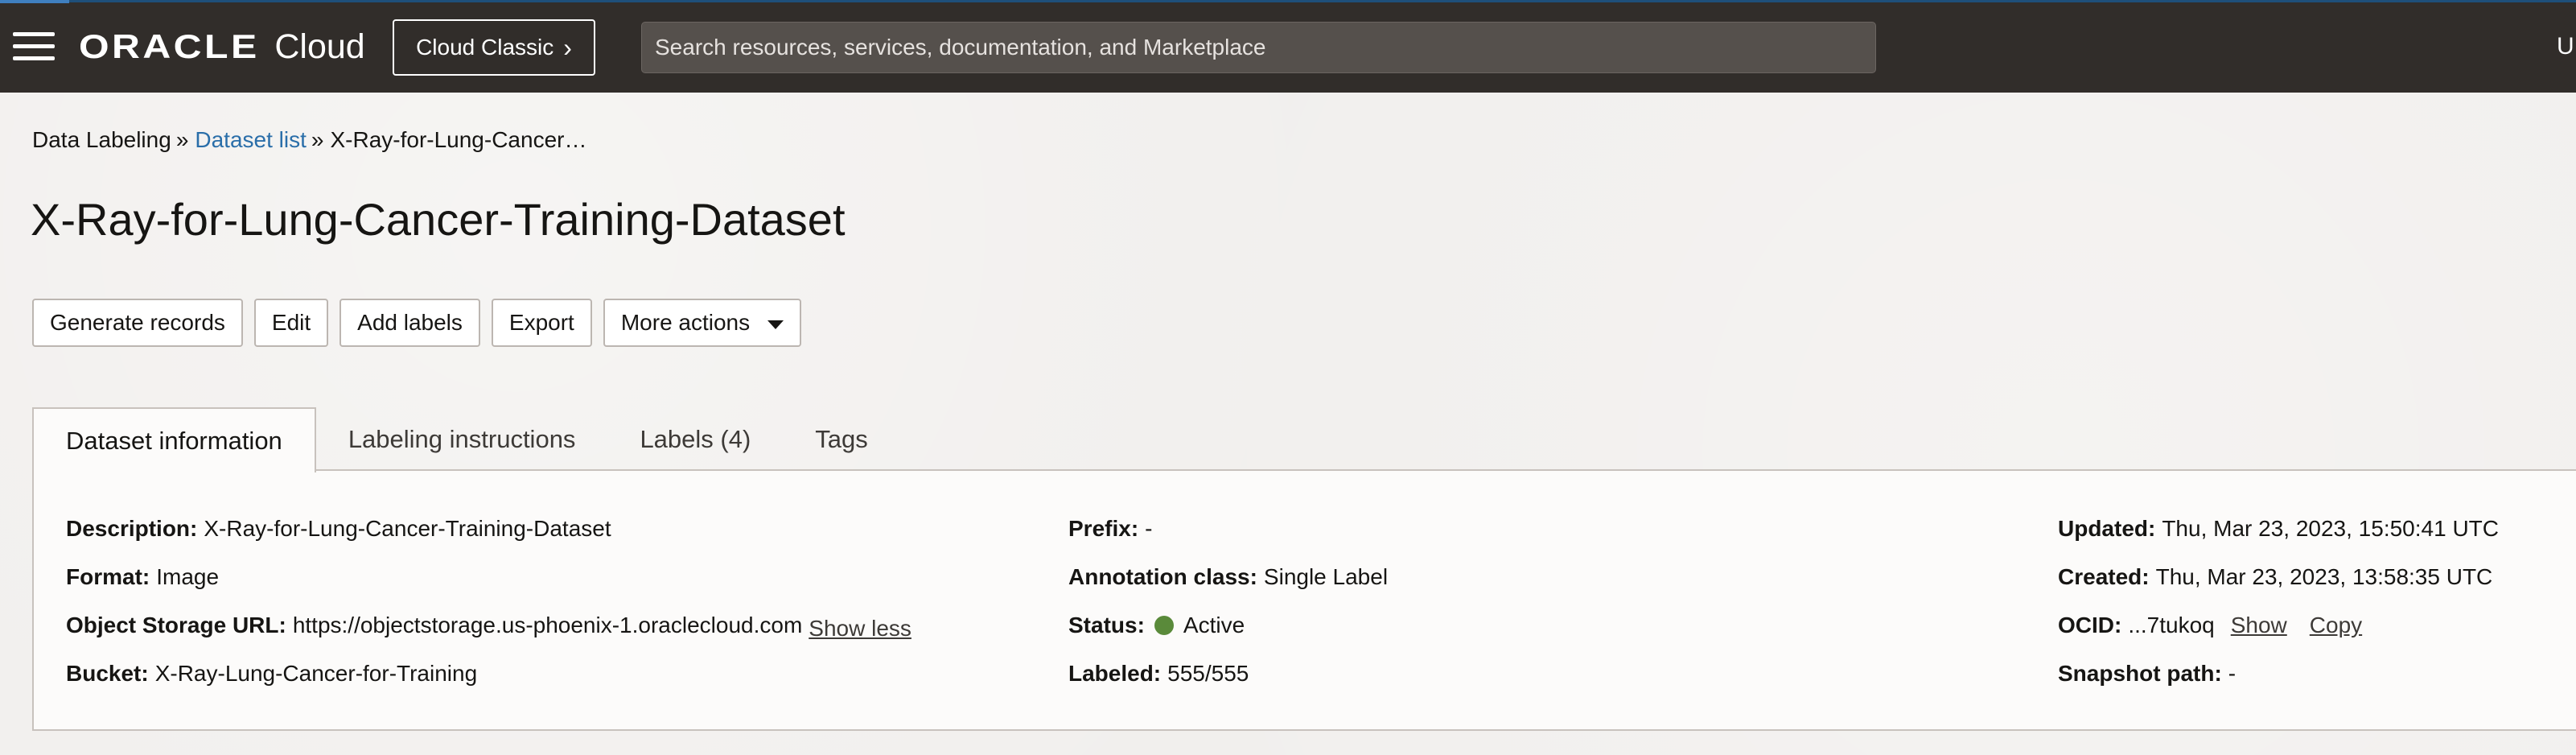 The width and height of the screenshot is (2576, 755). I want to click on snapshot-path-label: Snapshot path:, so click(2140, 674).